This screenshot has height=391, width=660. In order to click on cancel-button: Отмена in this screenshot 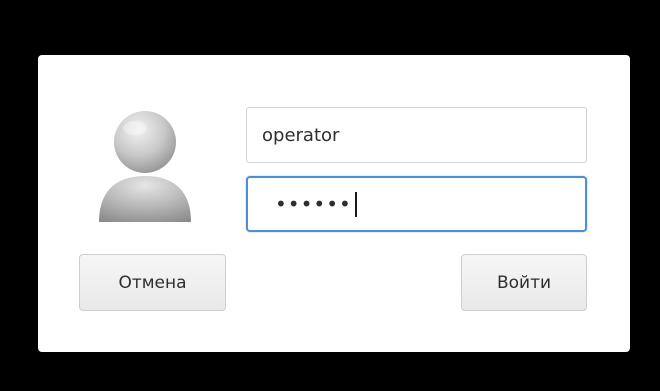, I will do `click(152, 282)`.